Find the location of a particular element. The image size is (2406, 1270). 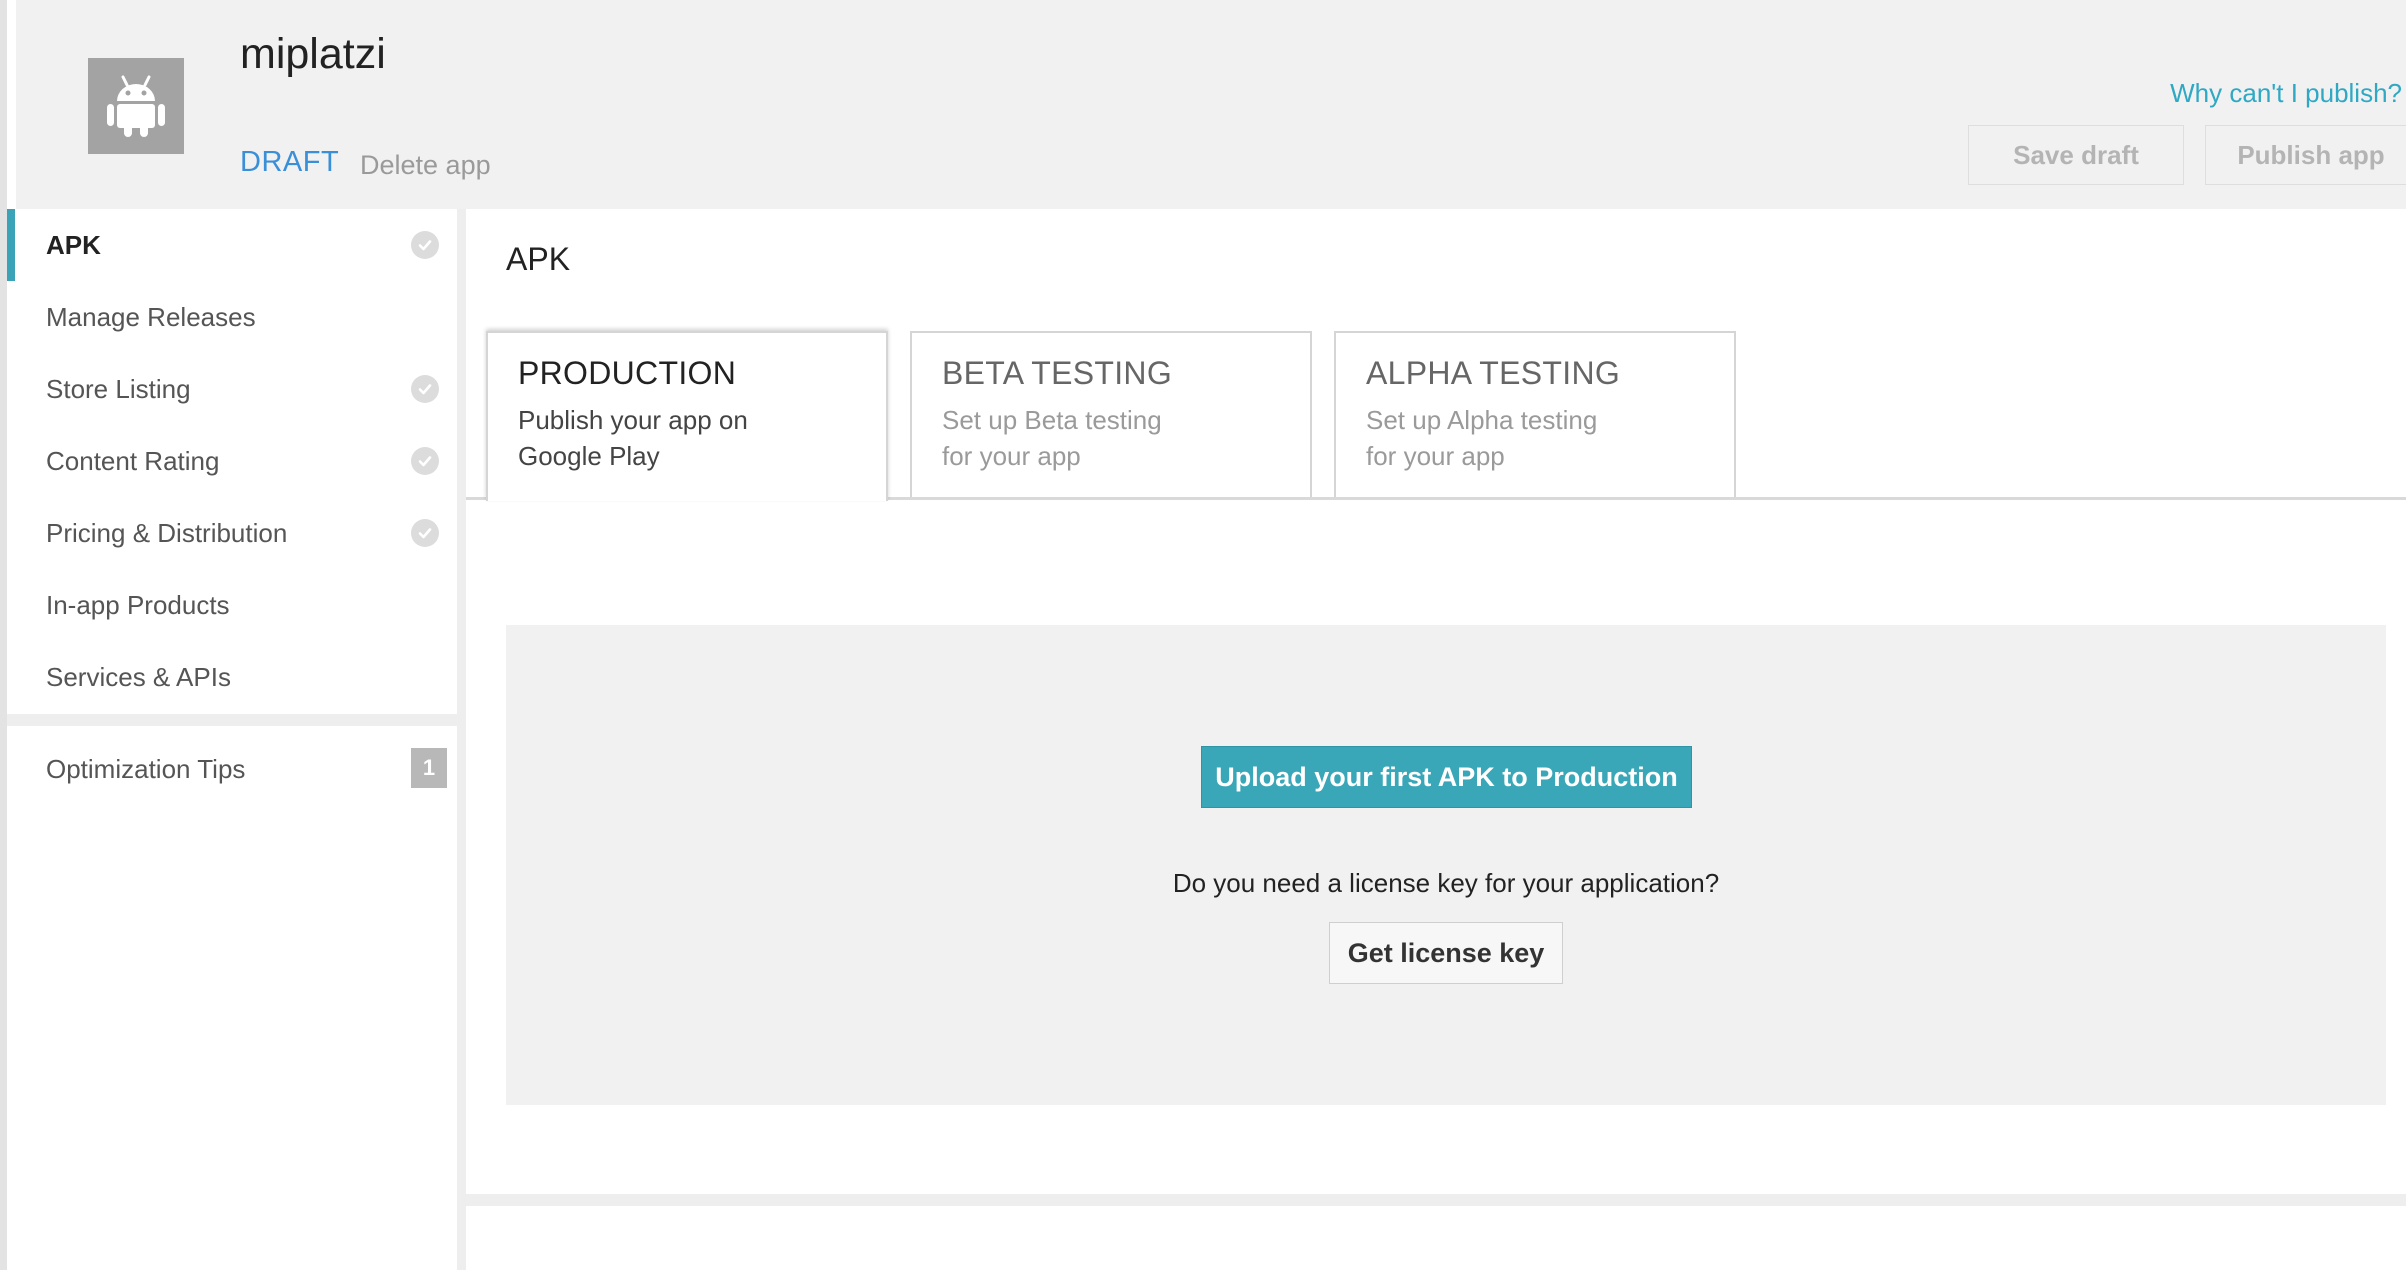

publish-app-button: Publish app is located at coordinates (2305, 155).